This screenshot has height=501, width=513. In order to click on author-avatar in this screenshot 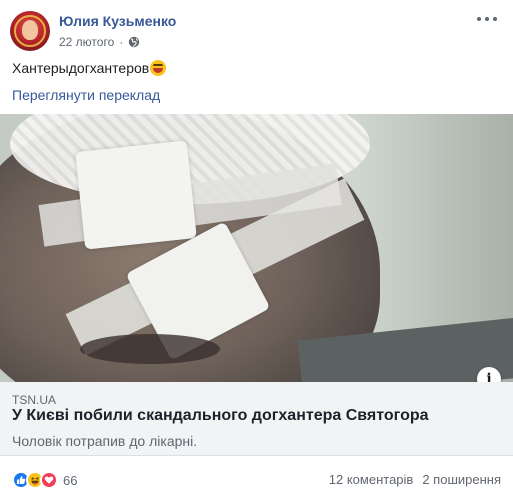, I will do `click(30, 31)`.